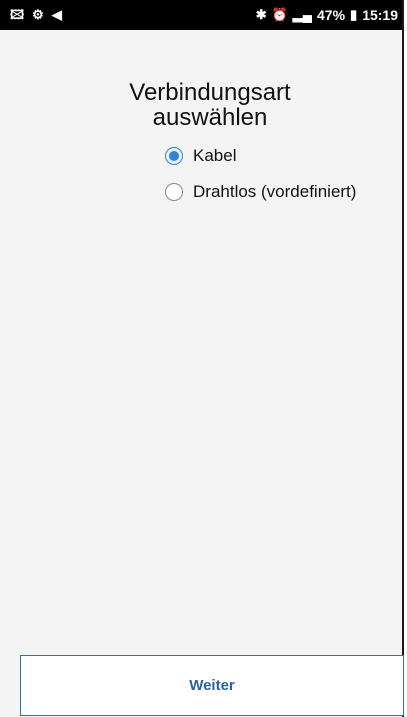 This screenshot has width=407, height=717. I want to click on image-icon: 🖾, so click(17, 14).